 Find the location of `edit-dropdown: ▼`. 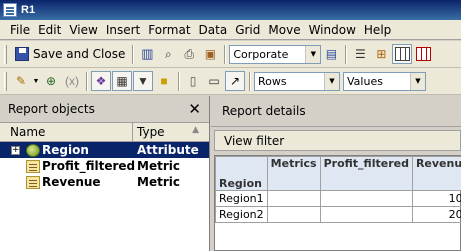

edit-dropdown: ▼ is located at coordinates (36, 81).